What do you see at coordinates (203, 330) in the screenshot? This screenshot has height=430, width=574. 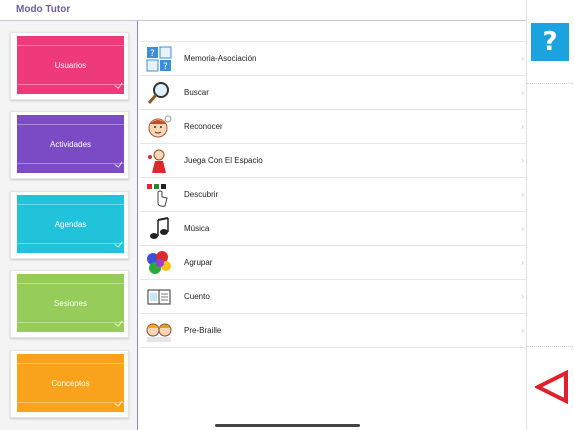 I see `item-label: Pre-Braille` at bounding box center [203, 330].